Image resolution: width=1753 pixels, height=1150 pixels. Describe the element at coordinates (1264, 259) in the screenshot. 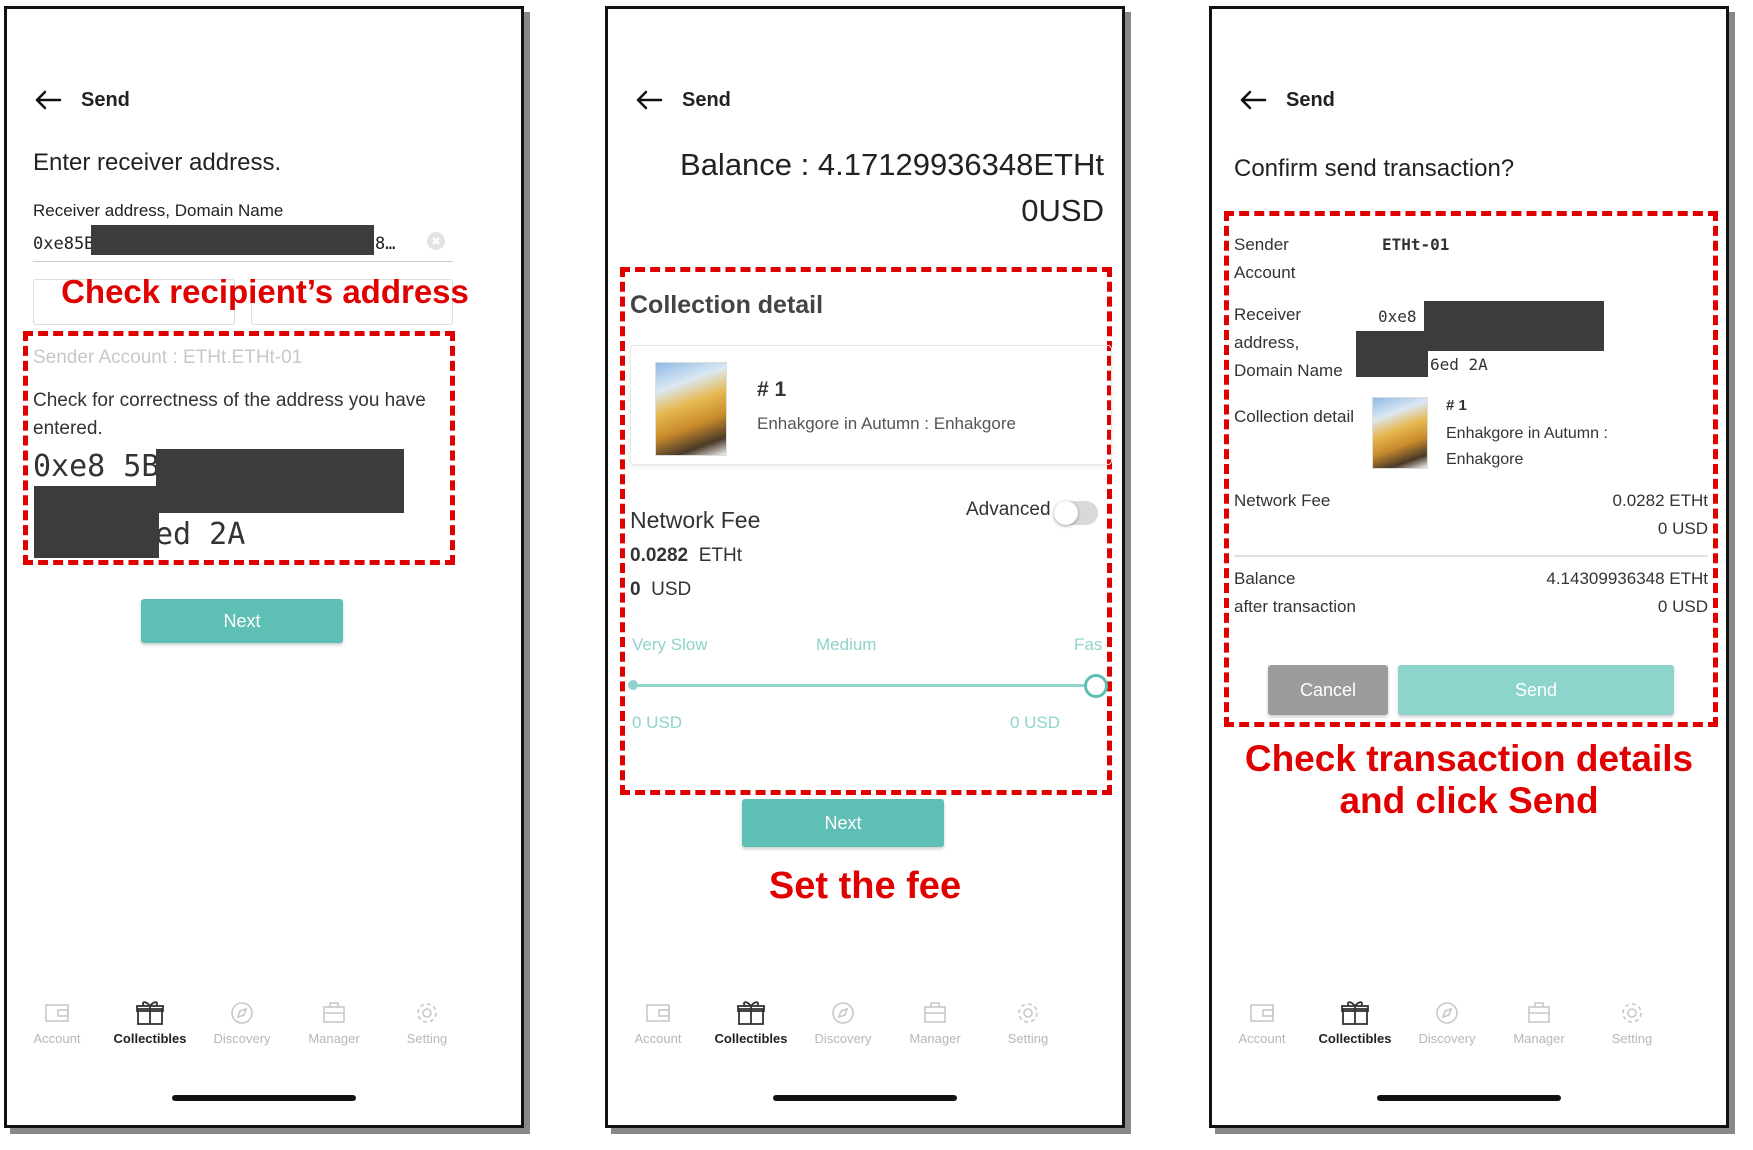

I see `sender-label: Sender Account` at that location.